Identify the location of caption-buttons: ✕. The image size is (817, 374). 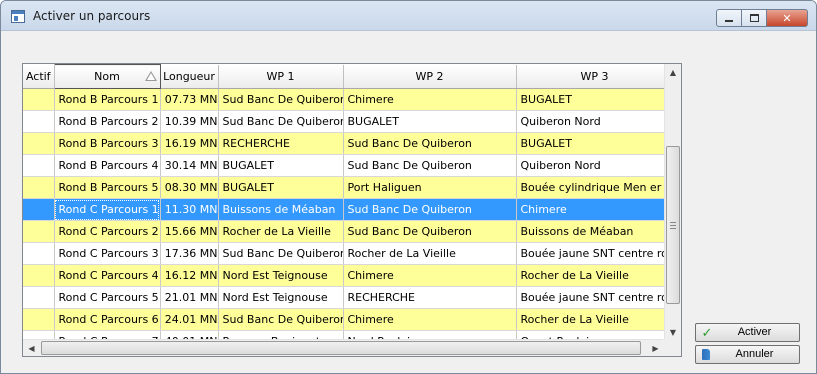
(762, 18).